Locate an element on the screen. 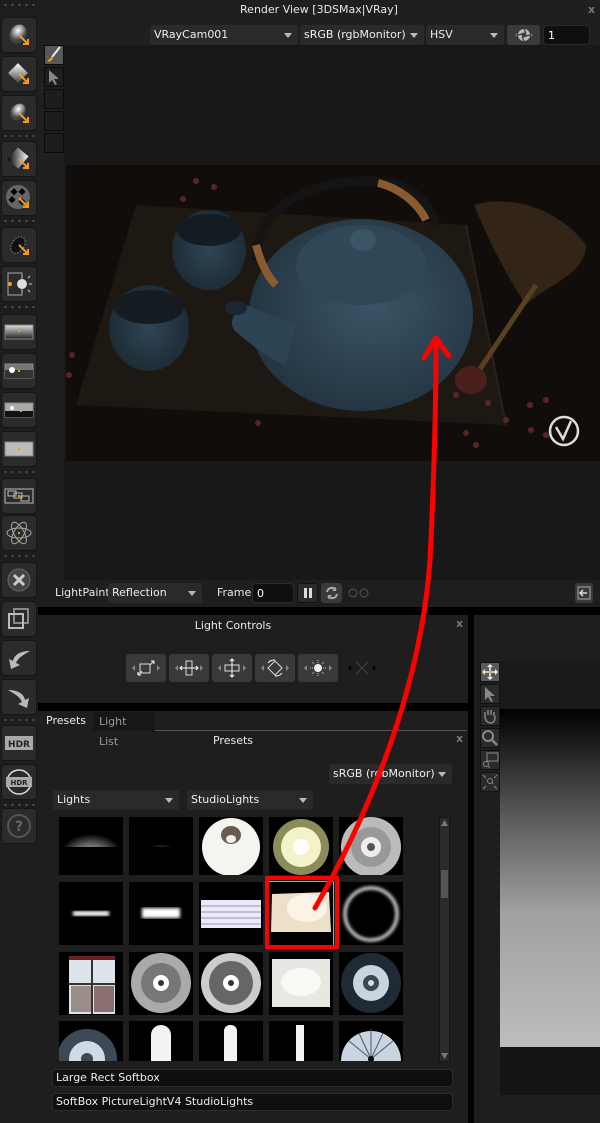  annotation-arrow is located at coordinates (382, 623).